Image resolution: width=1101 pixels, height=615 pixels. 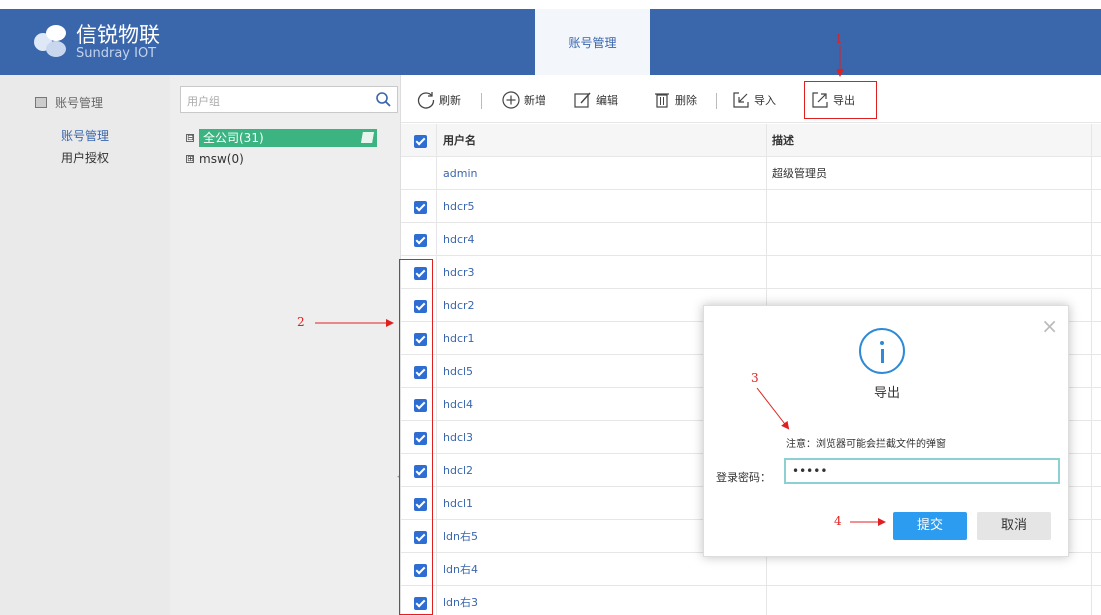 What do you see at coordinates (459, 272) in the screenshot?
I see `username-cell: hdcr3` at bounding box center [459, 272].